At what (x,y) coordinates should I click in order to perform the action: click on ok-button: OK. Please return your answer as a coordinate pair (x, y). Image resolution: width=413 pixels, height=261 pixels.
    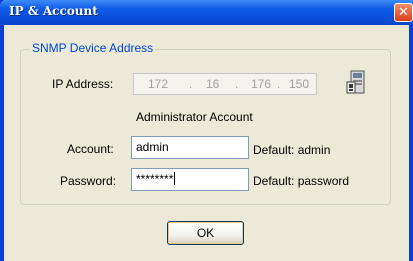
    Looking at the image, I should click on (205, 233).